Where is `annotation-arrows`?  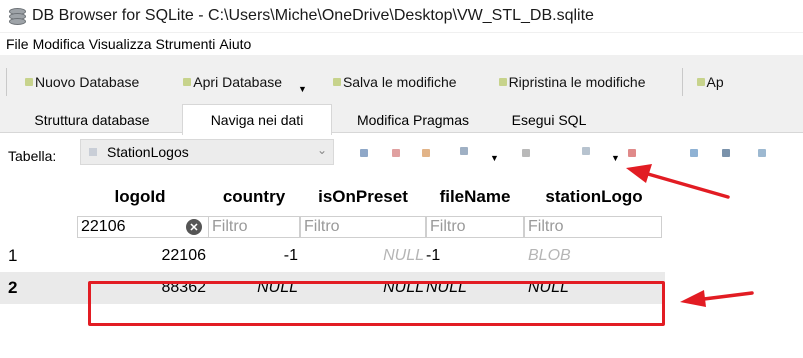 annotation-arrows is located at coordinates (690, 235).